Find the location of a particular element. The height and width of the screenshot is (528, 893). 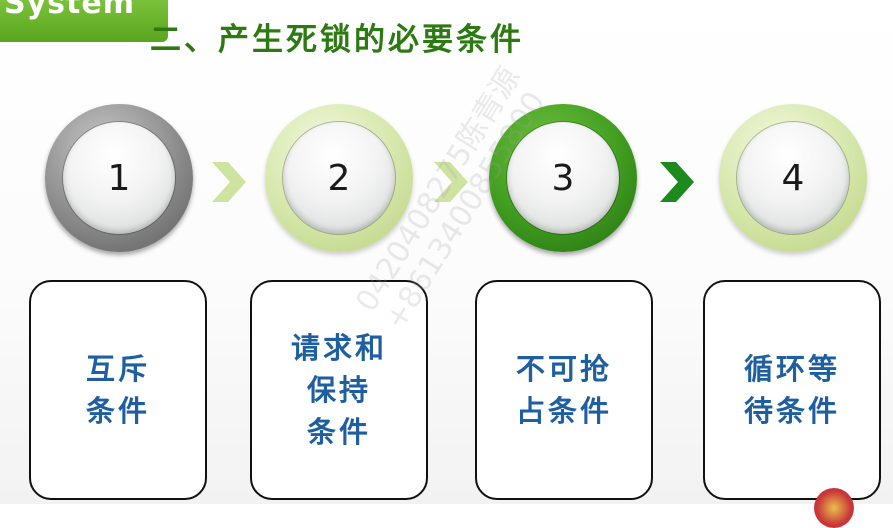

page-title: 二、产生死锁的必要条件 is located at coordinates (337, 40).